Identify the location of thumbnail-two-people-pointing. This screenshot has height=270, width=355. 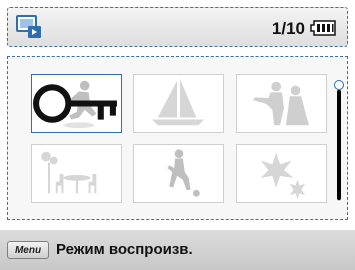
(281, 103).